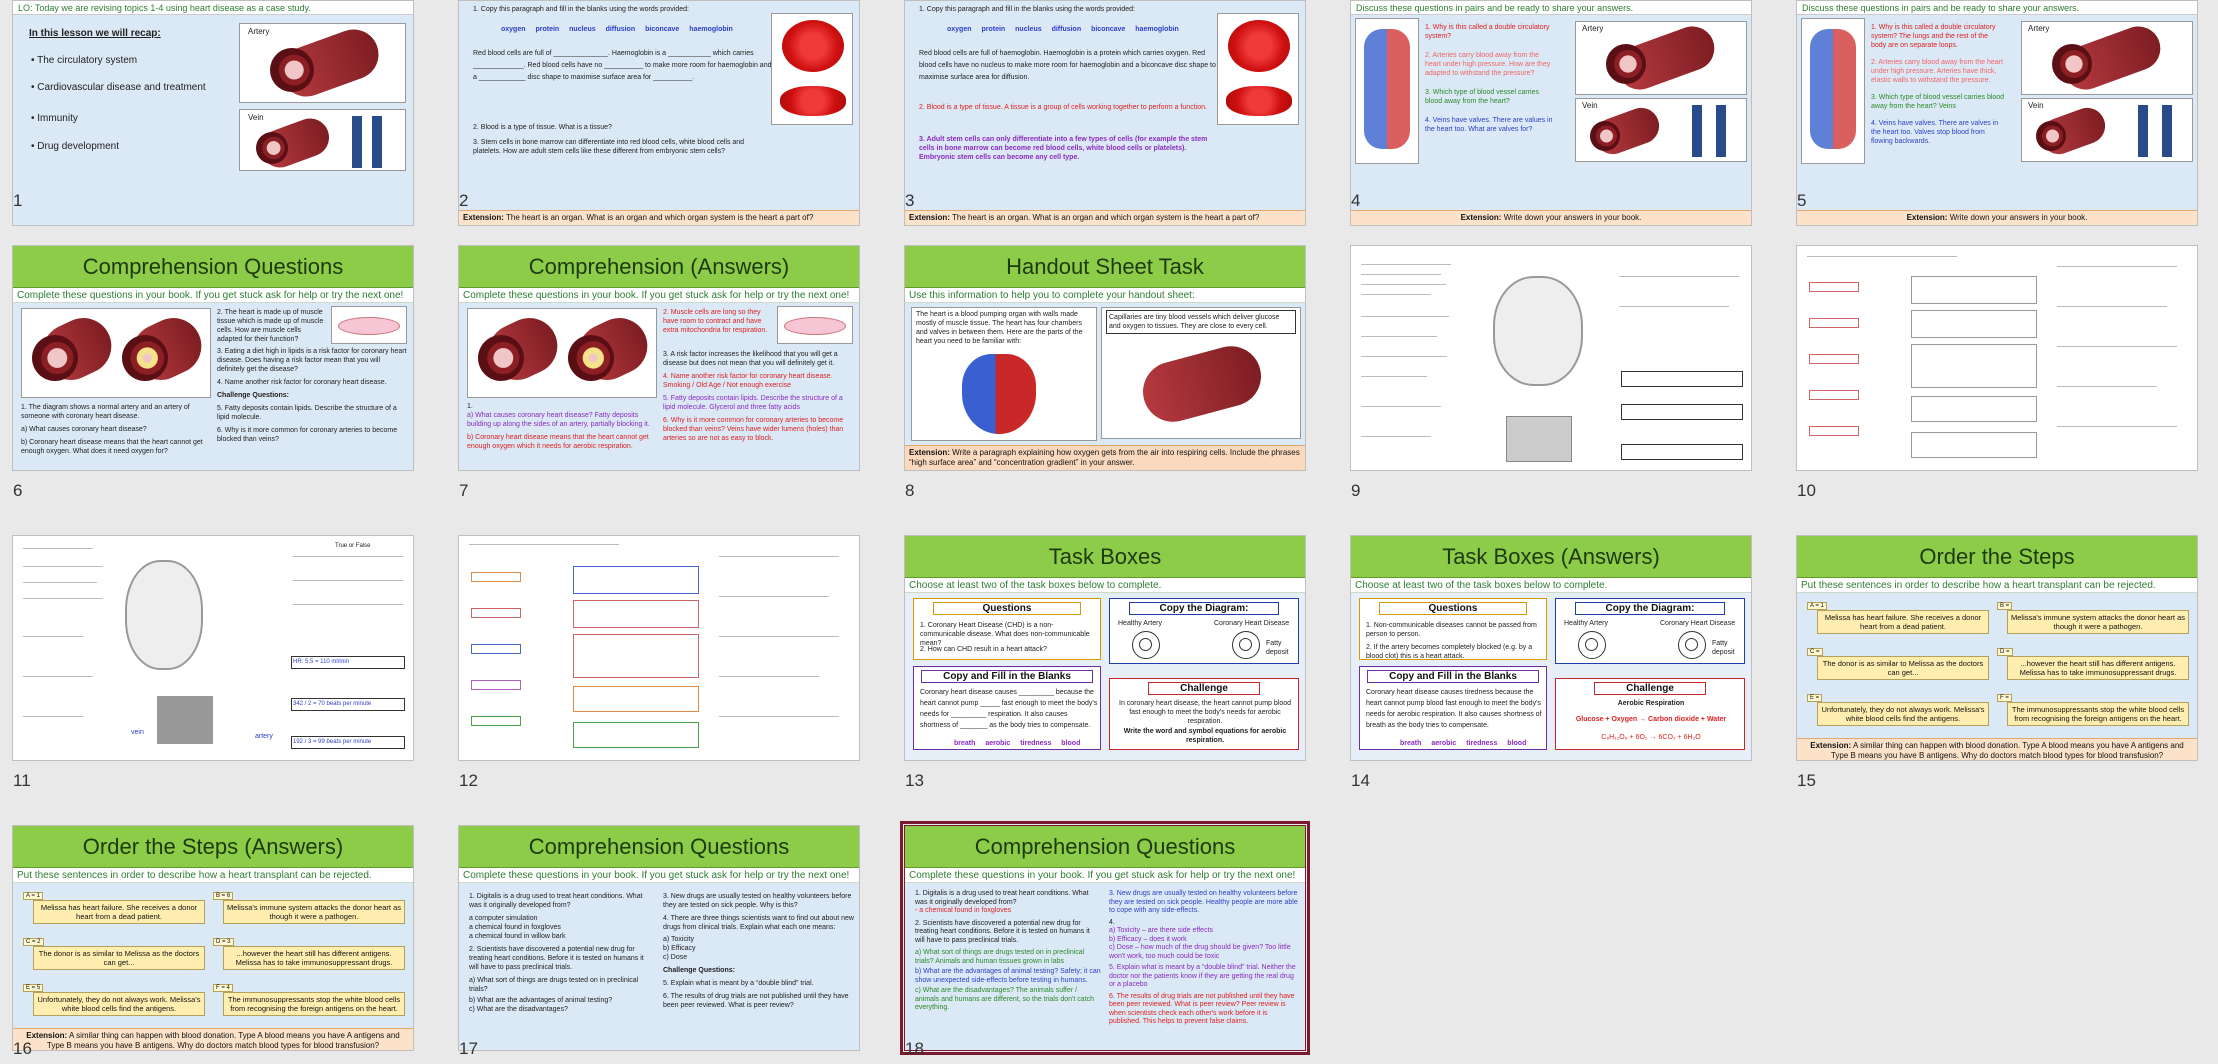  Describe the element at coordinates (1538, 331) in the screenshot. I see `heart-outline-image` at that location.